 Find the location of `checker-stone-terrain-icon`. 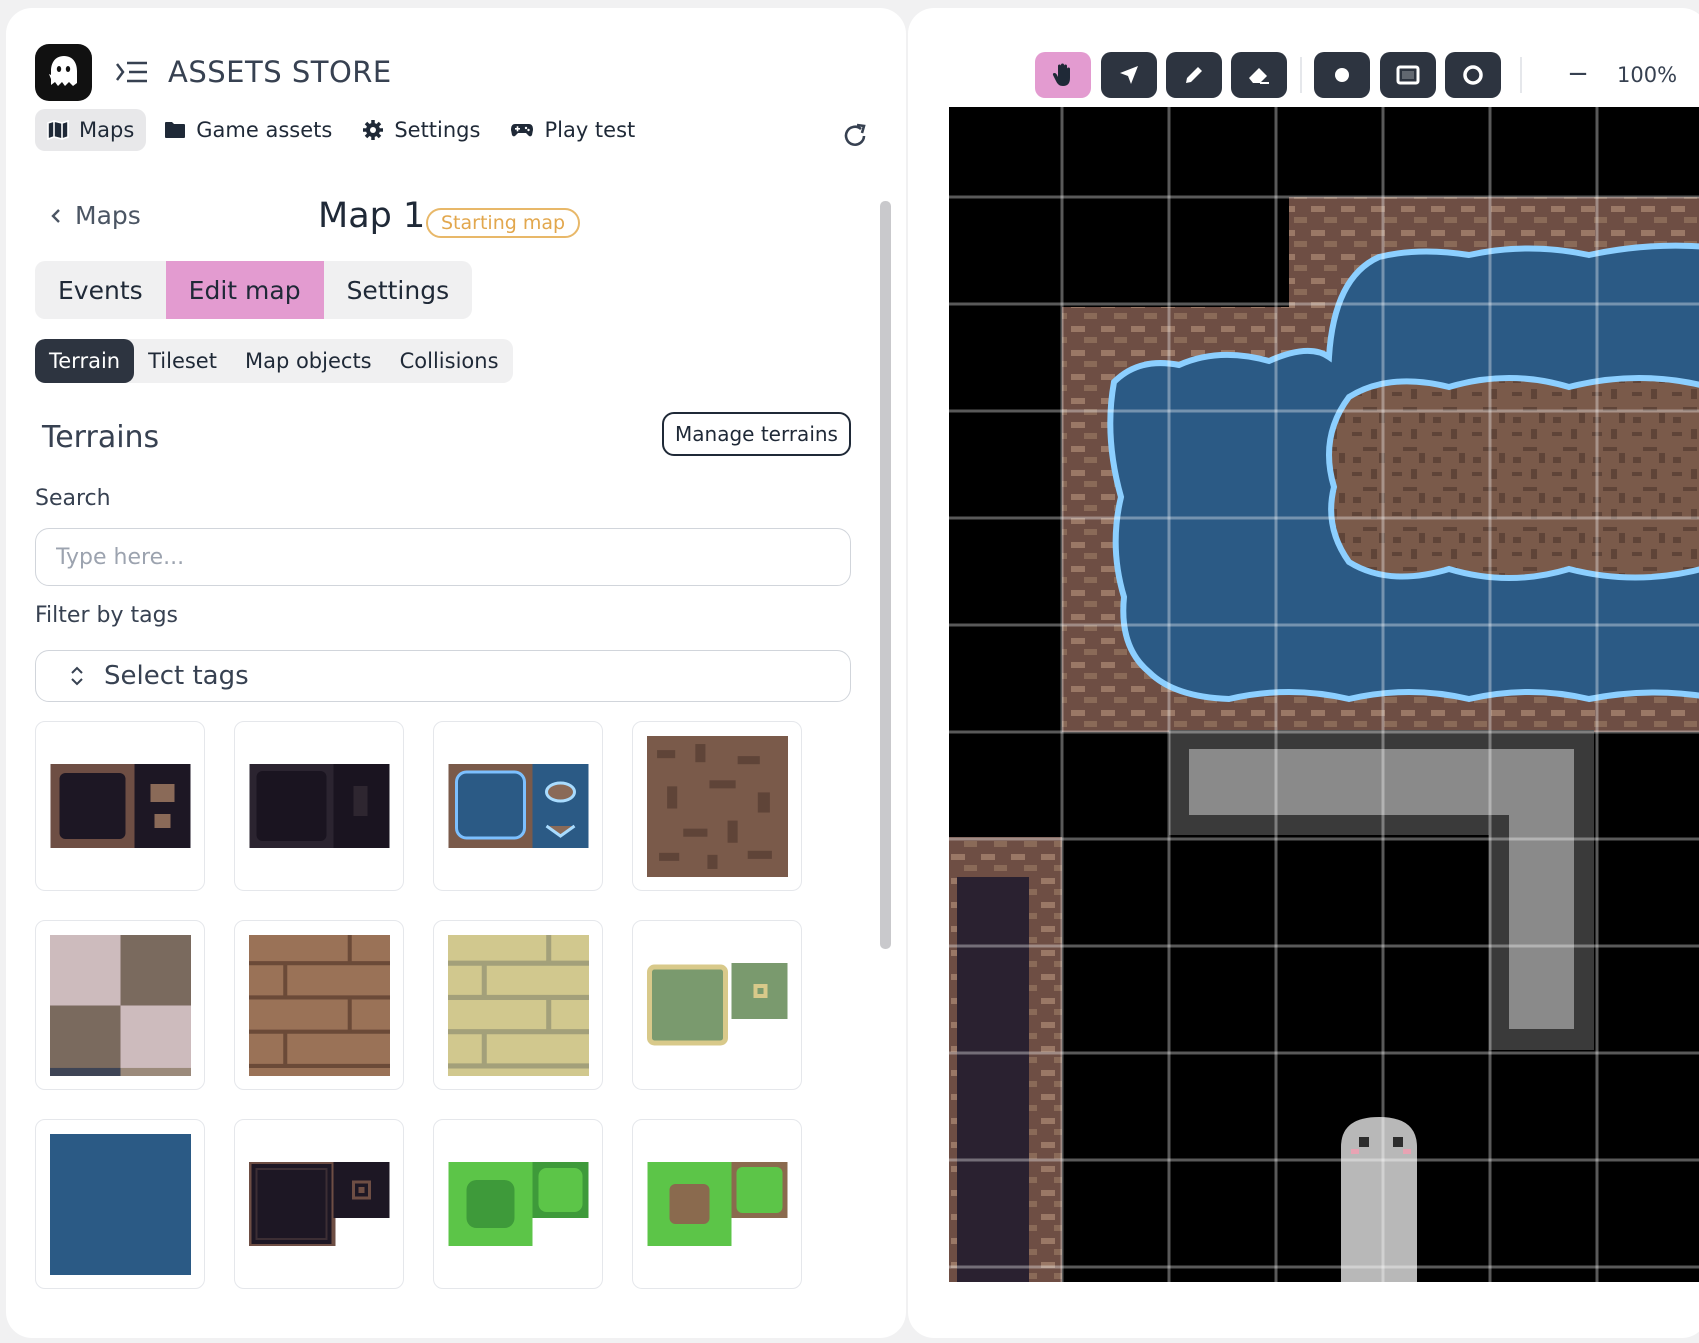

checker-stone-terrain-icon is located at coordinates (120, 1005).